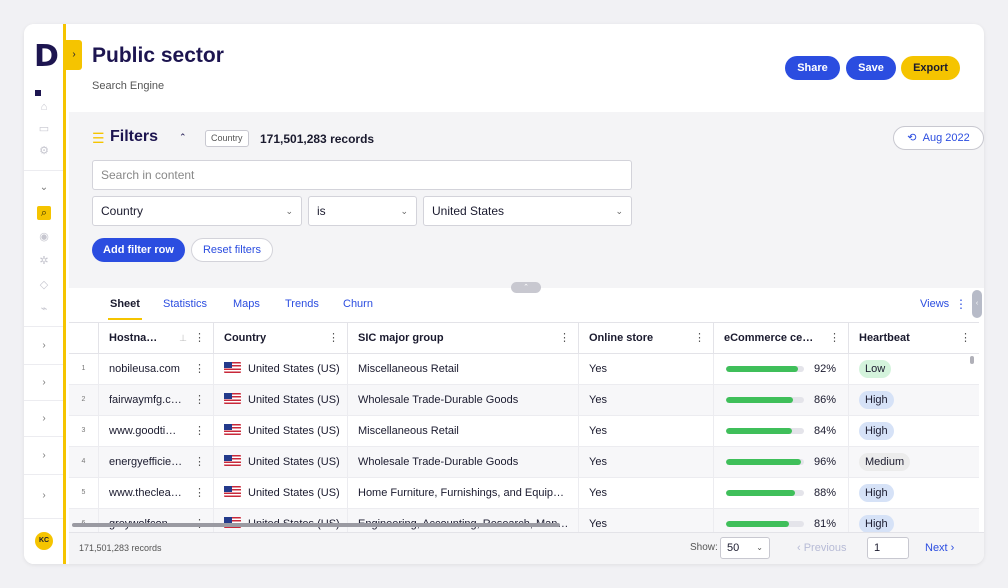 This screenshot has width=1008, height=588. I want to click on sidebar-toggle-button: ›, so click(74, 55).